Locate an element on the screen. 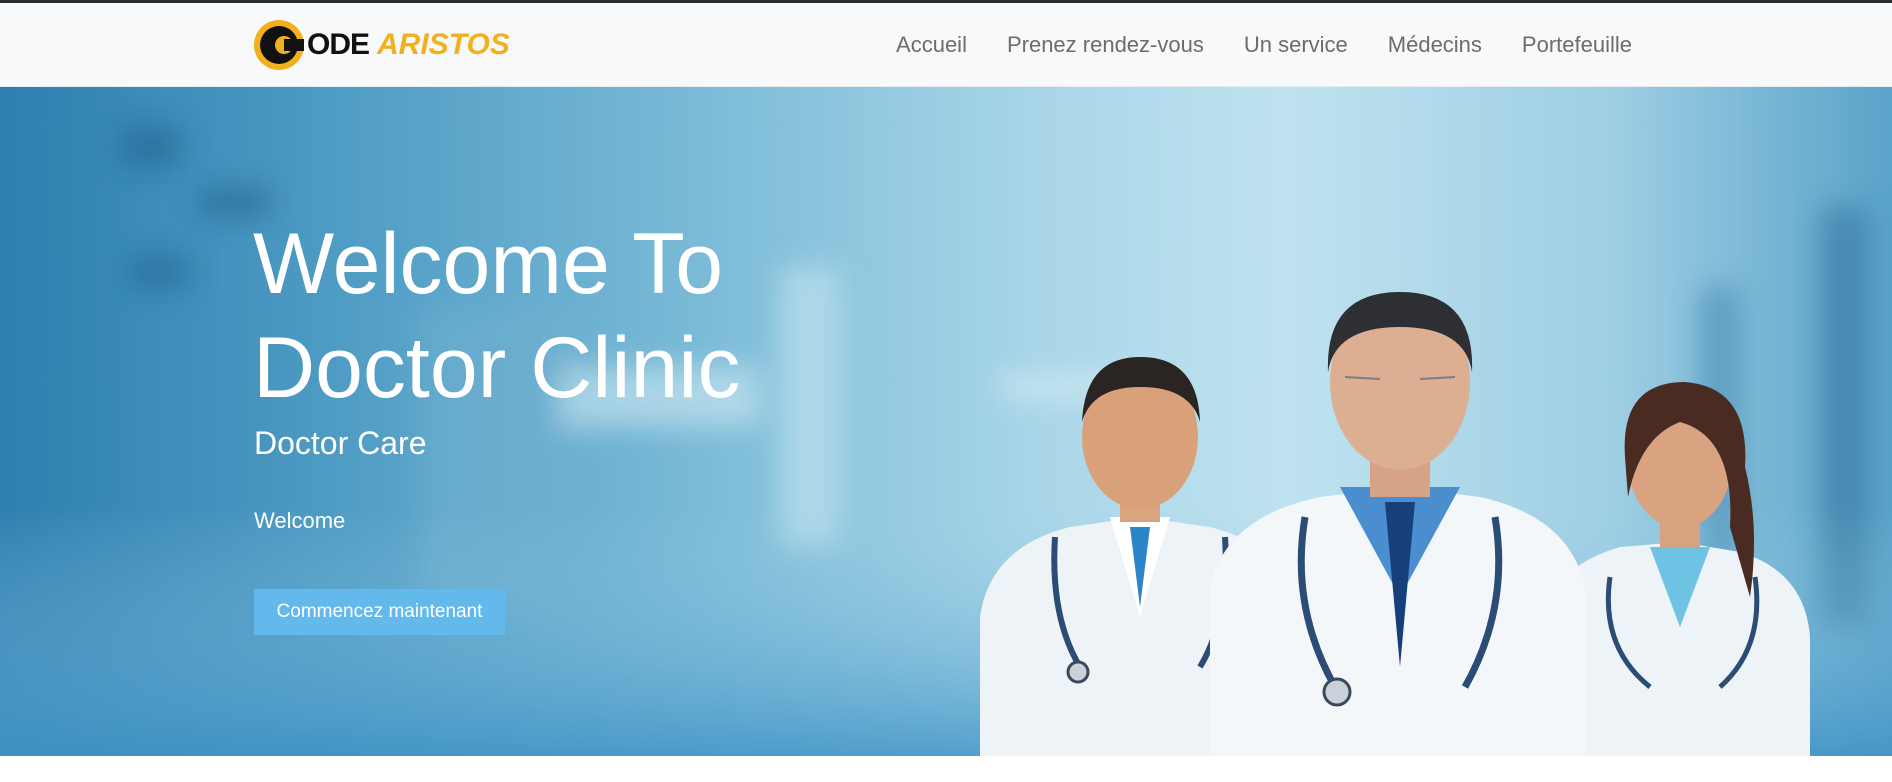  hero-title-line1: Welcome To is located at coordinates (488, 264).